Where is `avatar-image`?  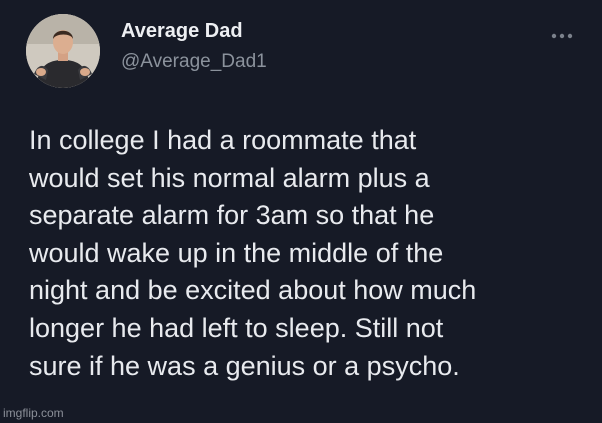 avatar-image is located at coordinates (63, 51).